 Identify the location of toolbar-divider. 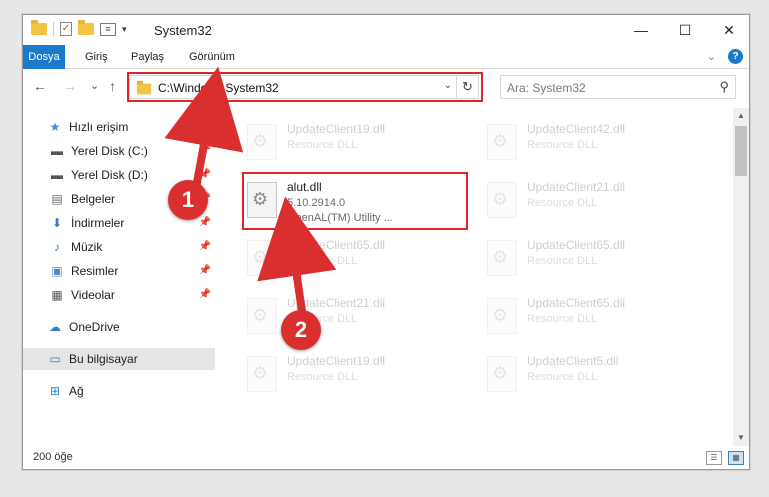
(53, 29).